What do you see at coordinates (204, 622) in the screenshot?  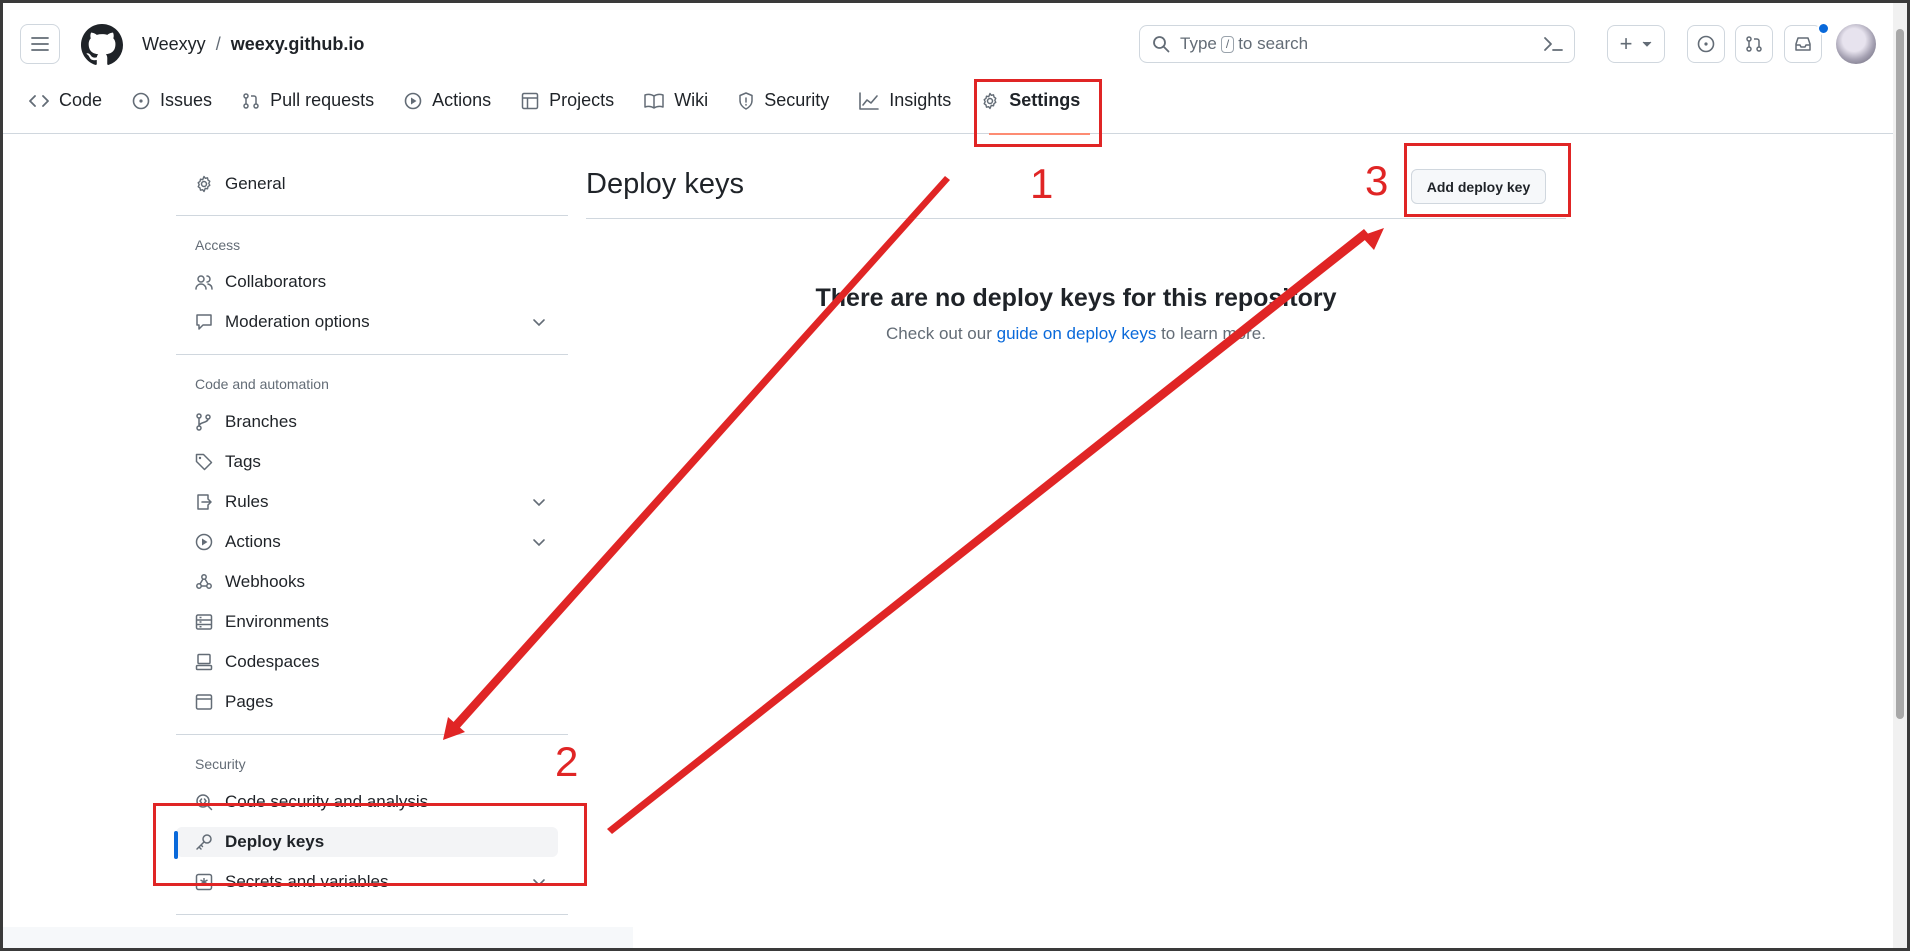 I see `server-icon` at bounding box center [204, 622].